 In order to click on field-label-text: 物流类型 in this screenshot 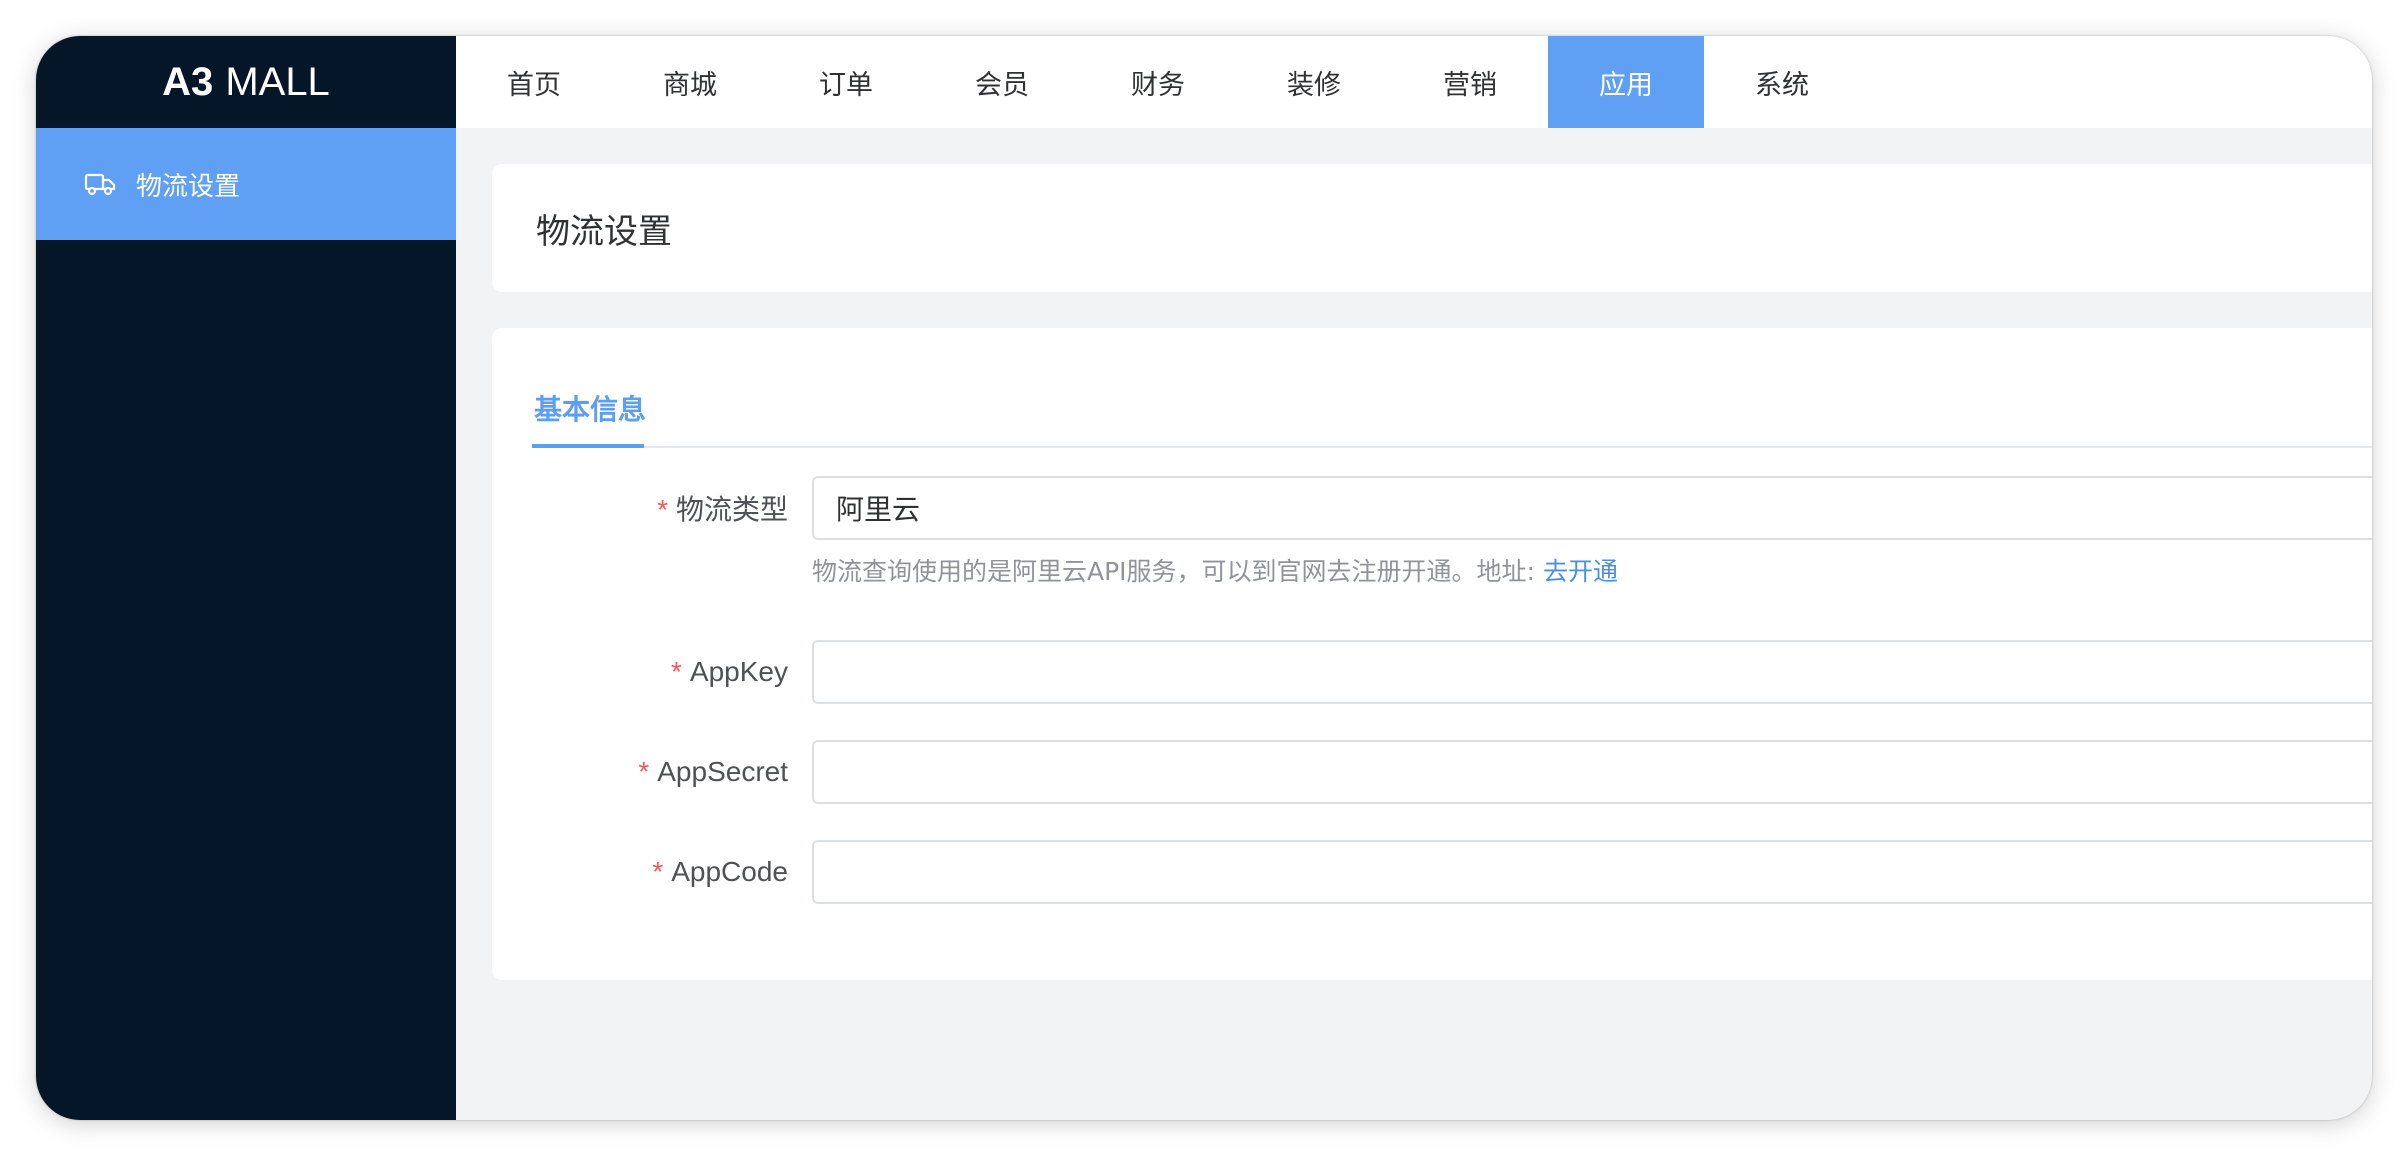, I will do `click(731, 509)`.